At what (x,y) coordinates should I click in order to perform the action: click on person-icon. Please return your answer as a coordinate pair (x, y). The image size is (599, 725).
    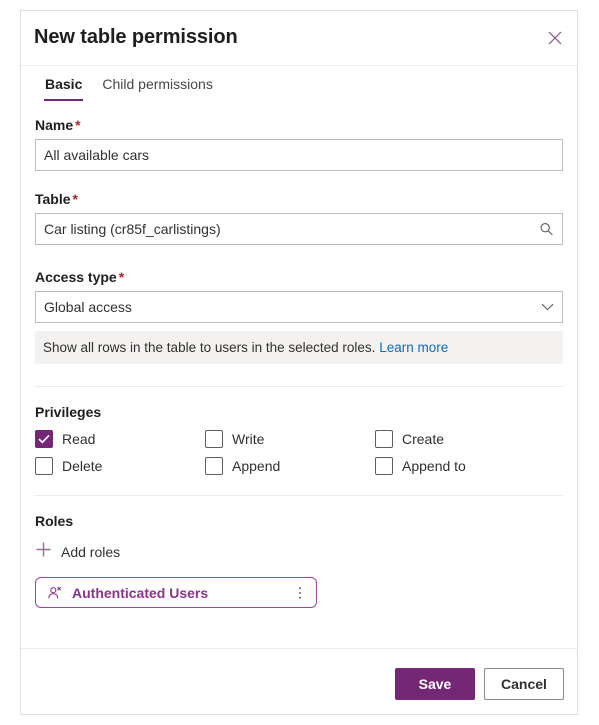
    Looking at the image, I should click on (55, 593).